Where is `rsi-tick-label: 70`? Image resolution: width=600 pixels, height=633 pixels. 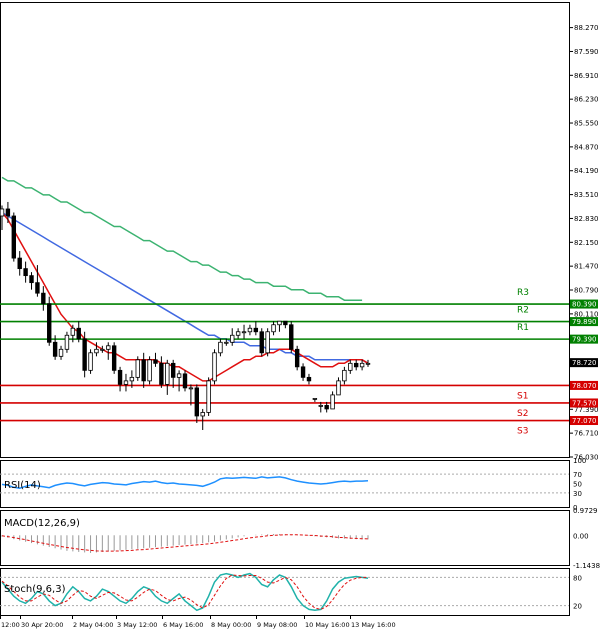
rsi-tick-label: 70 is located at coordinates (577, 475).